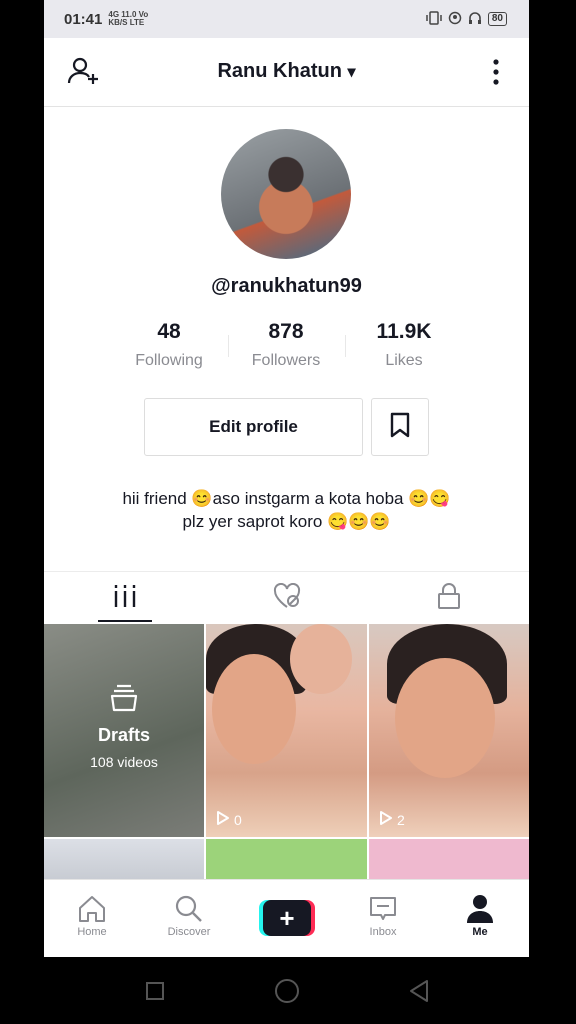 This screenshot has width=576, height=1024. Describe the element at coordinates (466, 19) in the screenshot. I see `status-icons: 80` at that location.